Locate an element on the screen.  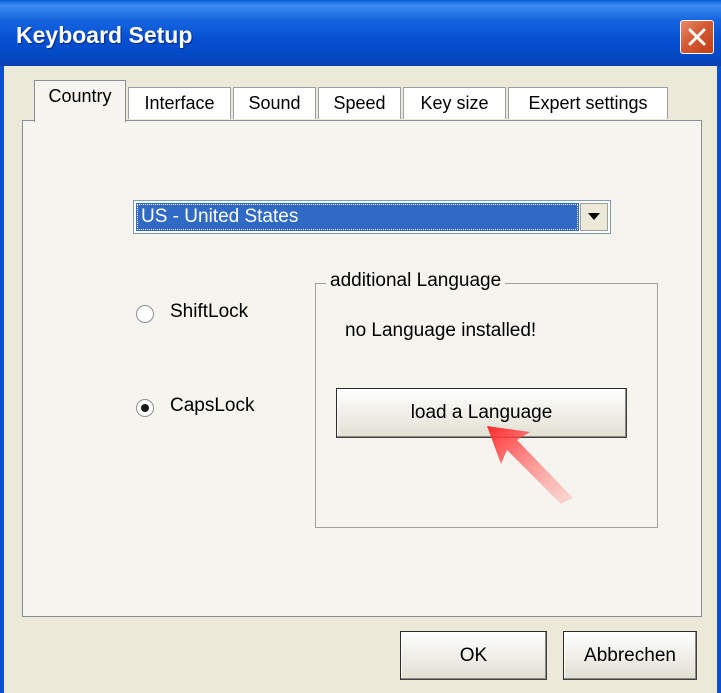
tab-country: Country is located at coordinates (80, 101).